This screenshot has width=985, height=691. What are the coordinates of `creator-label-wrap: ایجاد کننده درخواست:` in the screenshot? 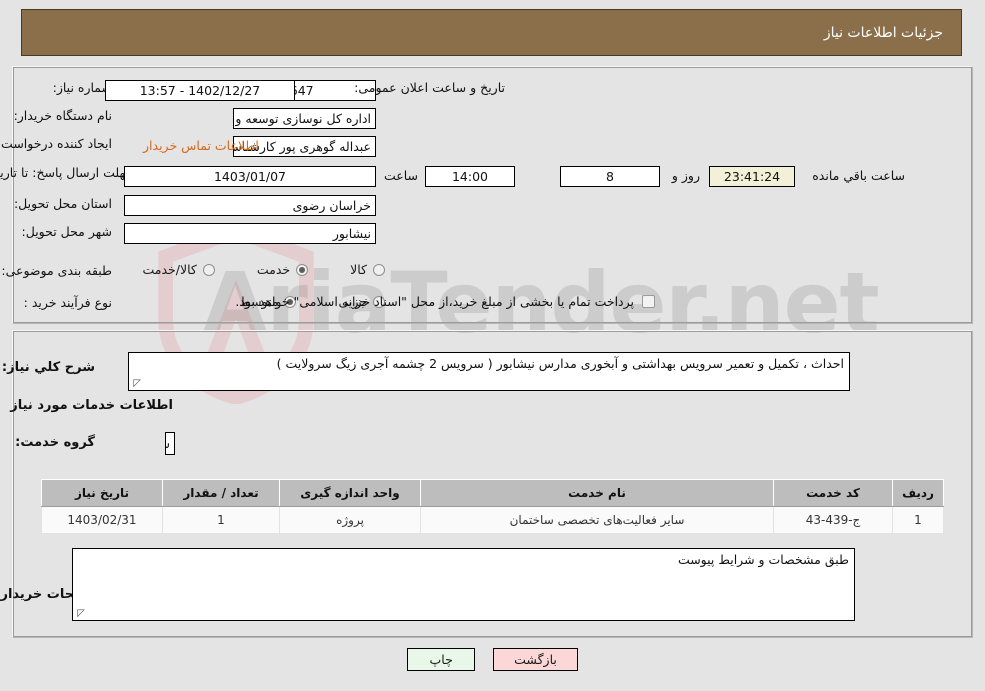 It's located at (56, 143).